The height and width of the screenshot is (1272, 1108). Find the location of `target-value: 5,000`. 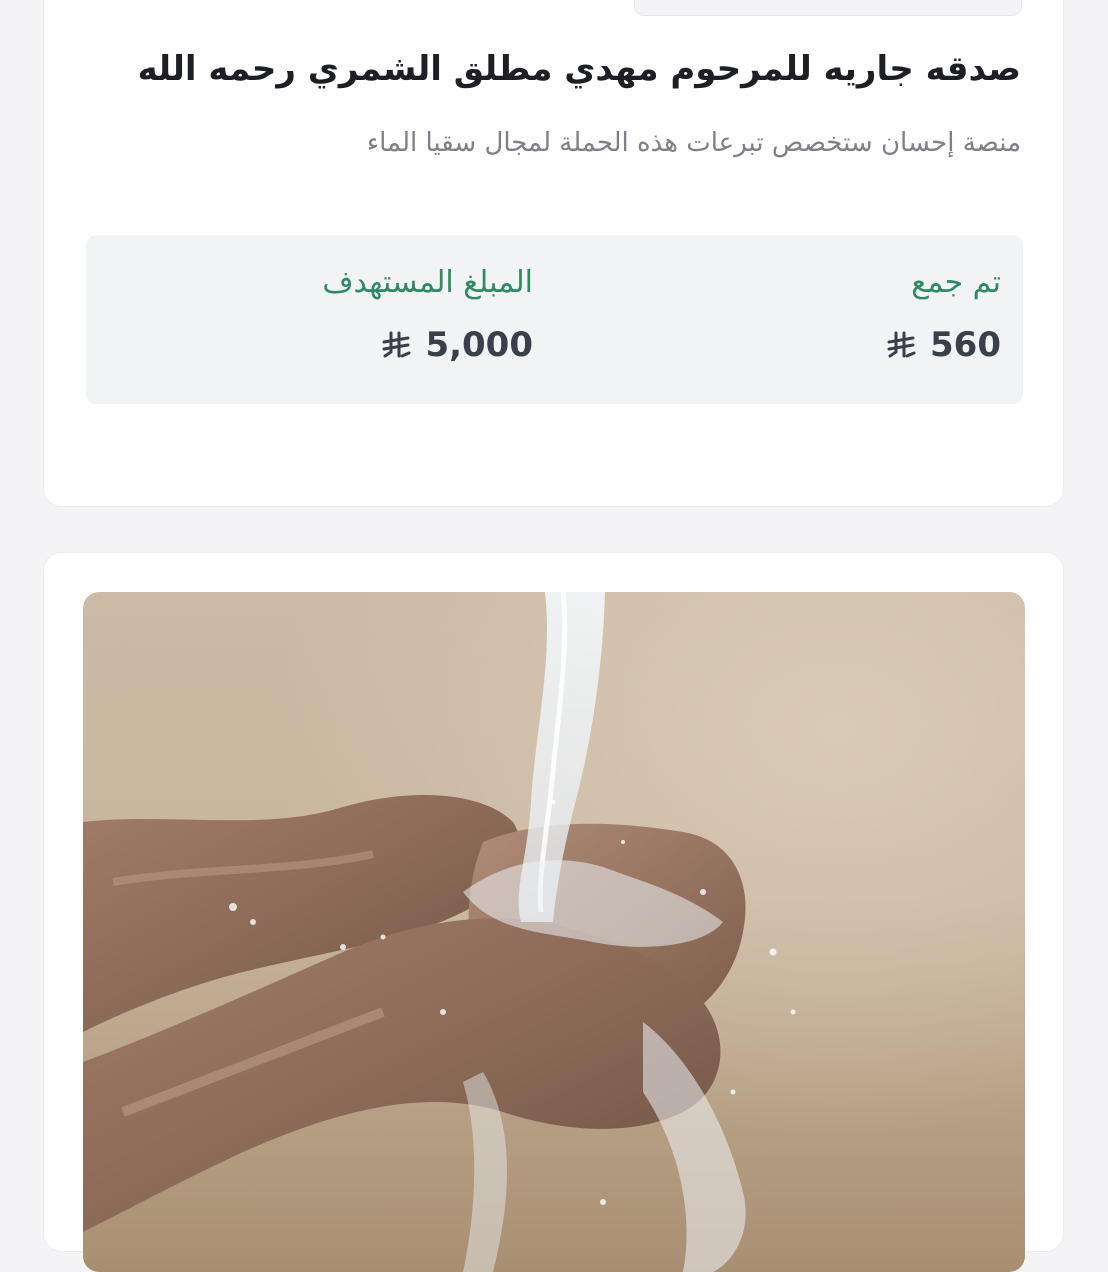

target-value: 5,000 is located at coordinates (479, 345).